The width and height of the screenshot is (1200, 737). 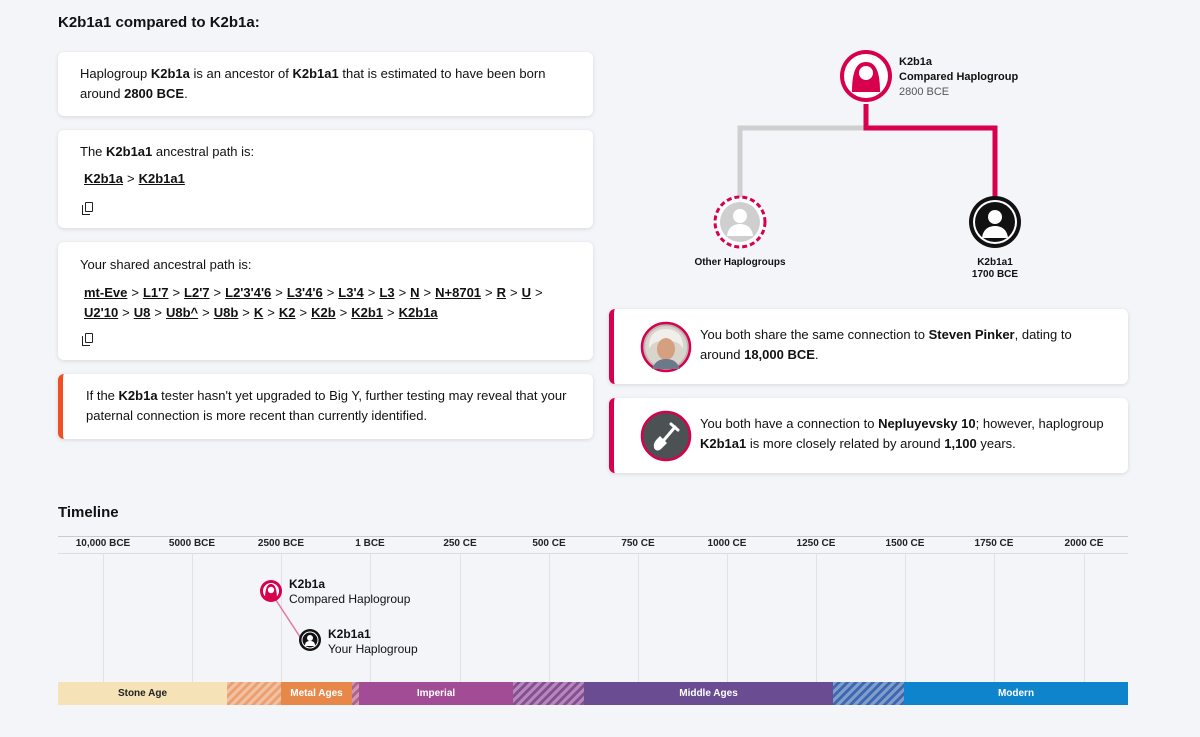 I want to click on path-link: R, so click(x=501, y=292).